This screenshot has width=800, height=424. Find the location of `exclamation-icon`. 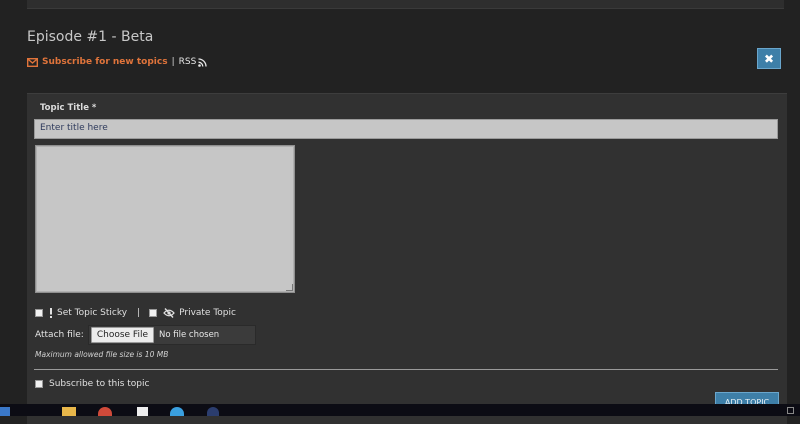

exclamation-icon is located at coordinates (51, 313).